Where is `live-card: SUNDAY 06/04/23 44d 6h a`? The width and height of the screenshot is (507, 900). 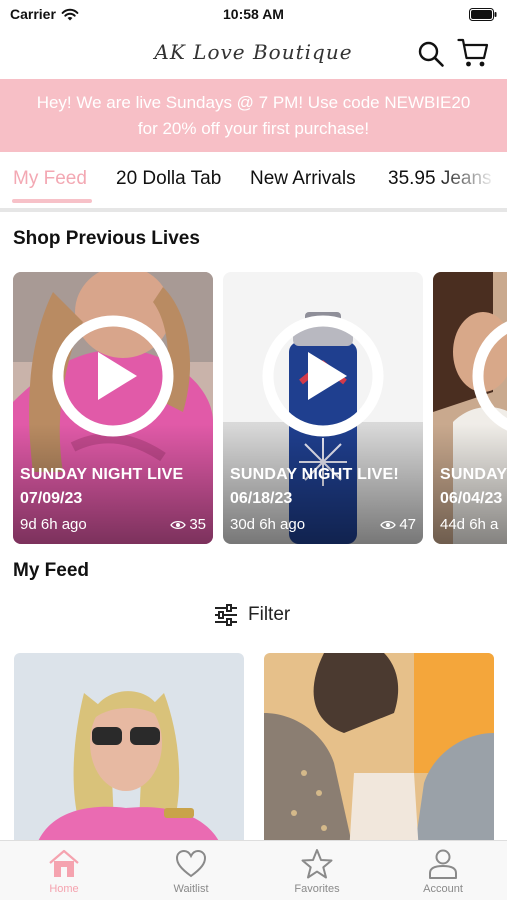
live-card: SUNDAY 06/04/23 44d 6h a is located at coordinates (470, 408).